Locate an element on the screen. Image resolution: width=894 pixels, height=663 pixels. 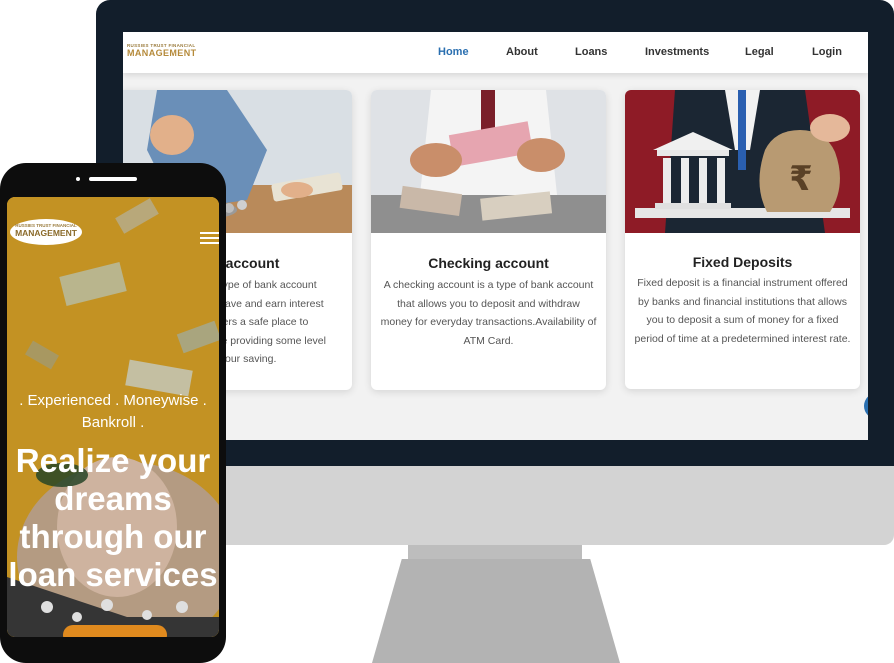
card-line: offers a safe place to is located at coordinates (260, 322).